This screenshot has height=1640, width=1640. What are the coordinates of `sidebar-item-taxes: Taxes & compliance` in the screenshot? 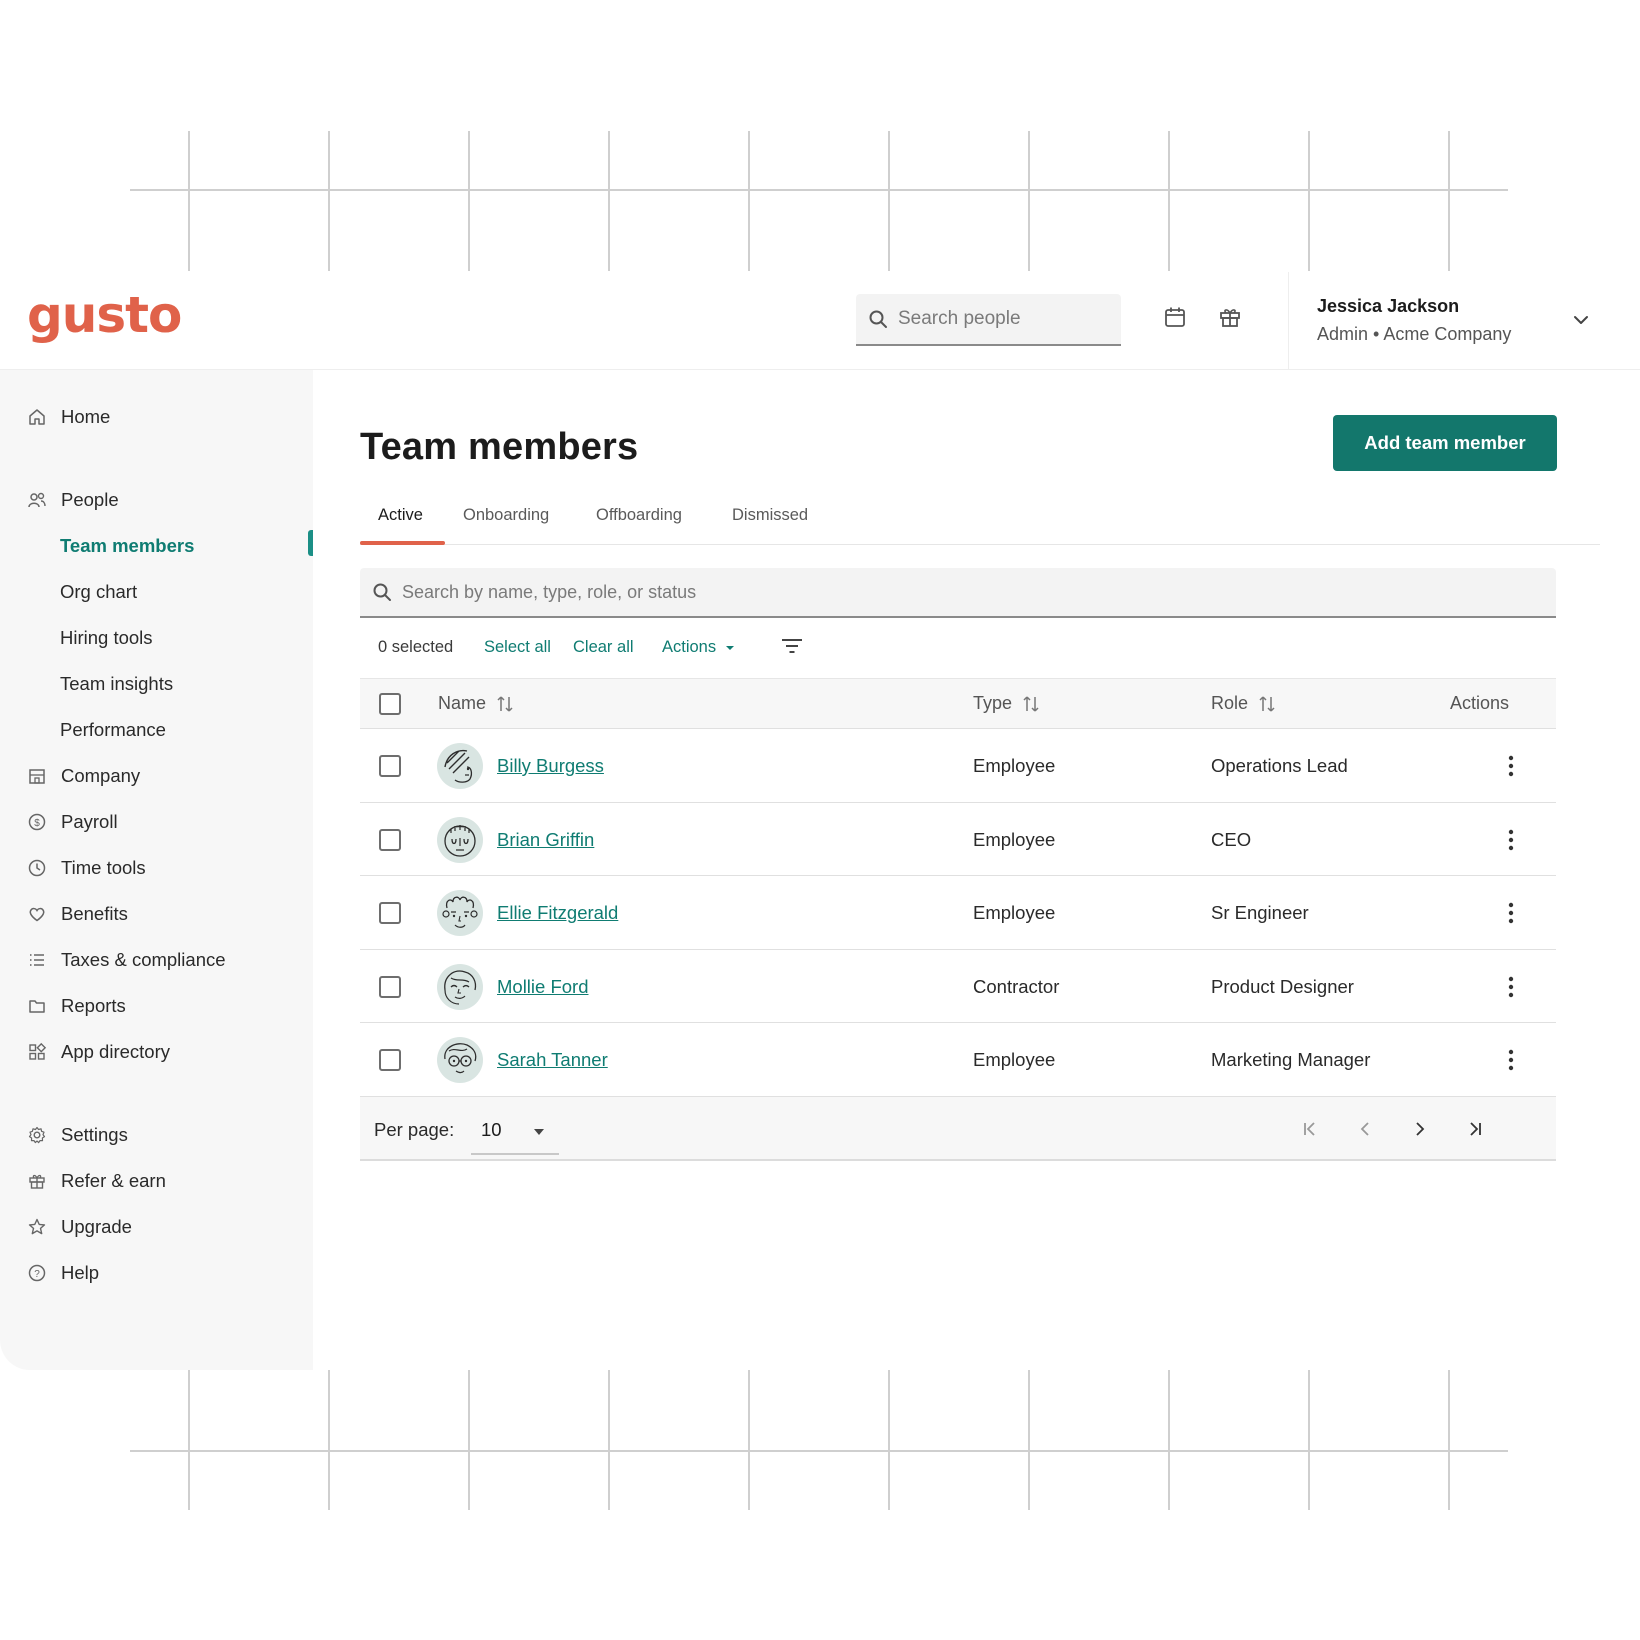 It's located at (126, 960).